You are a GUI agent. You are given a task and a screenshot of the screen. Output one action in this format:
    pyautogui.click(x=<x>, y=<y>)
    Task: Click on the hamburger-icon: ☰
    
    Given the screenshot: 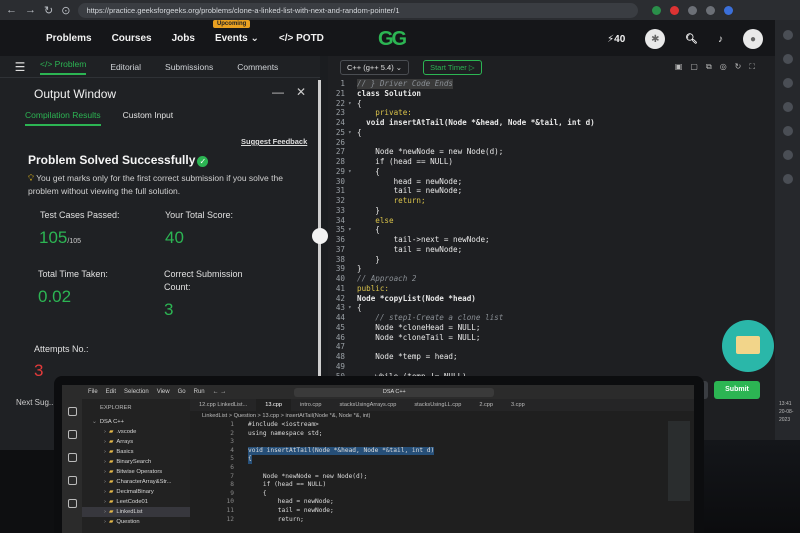 What is the action you would take?
    pyautogui.click(x=20, y=67)
    